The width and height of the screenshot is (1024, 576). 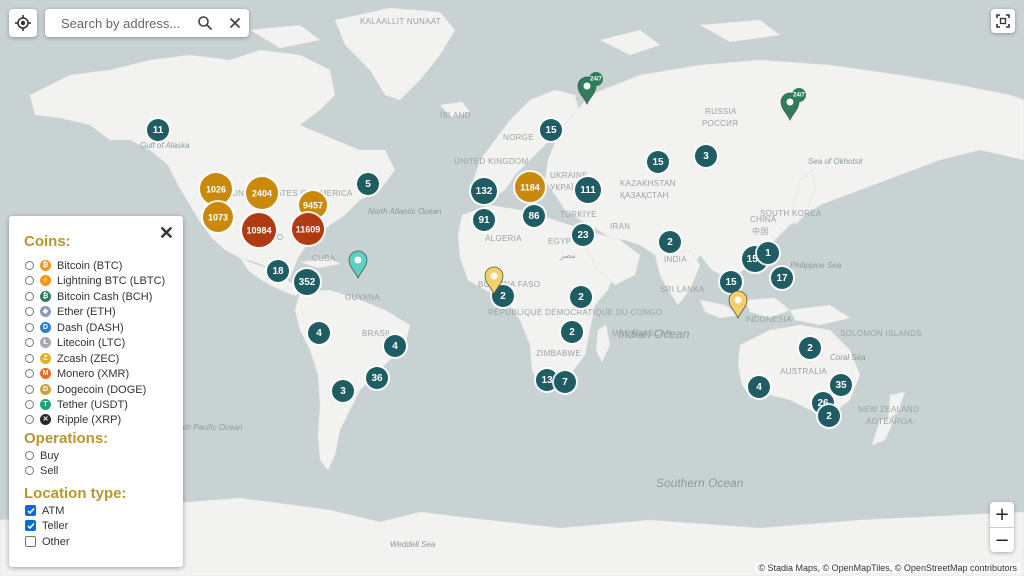 I want to click on close-icon, so click(x=235, y=23).